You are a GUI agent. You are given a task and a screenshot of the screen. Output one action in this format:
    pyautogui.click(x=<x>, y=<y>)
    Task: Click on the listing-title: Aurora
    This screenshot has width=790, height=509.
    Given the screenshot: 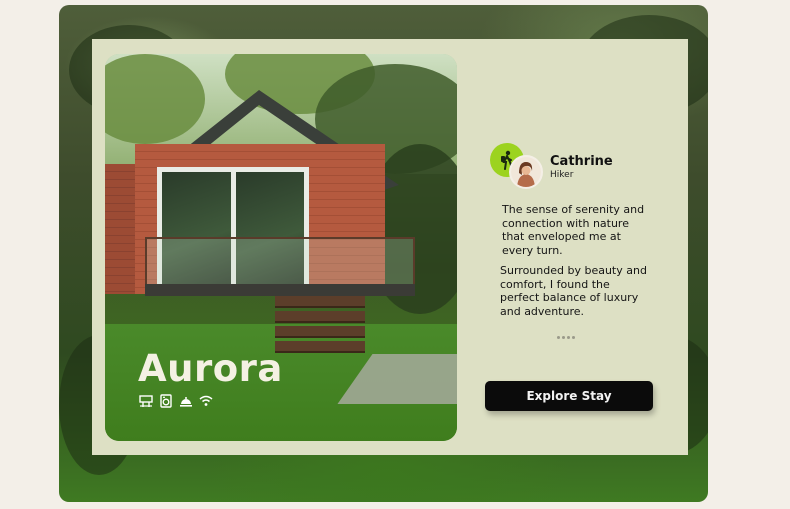 What is the action you would take?
    pyautogui.click(x=210, y=368)
    